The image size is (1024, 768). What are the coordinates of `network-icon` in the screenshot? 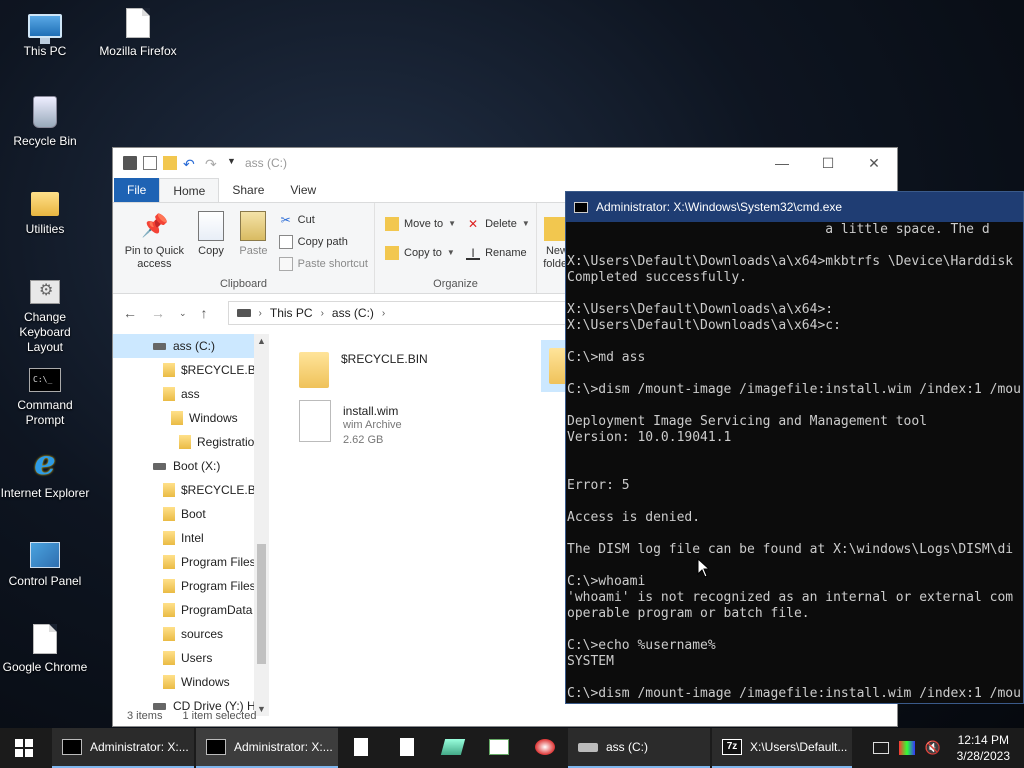 It's located at (880, 748).